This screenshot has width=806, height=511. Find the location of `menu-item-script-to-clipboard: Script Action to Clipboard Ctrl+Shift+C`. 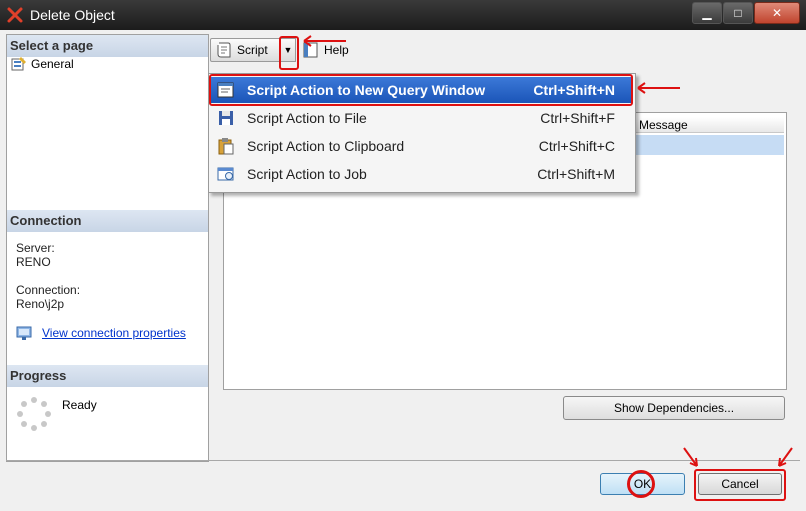

menu-item-script-to-clipboard: Script Action to Clipboard Ctrl+Shift+C is located at coordinates (421, 146).